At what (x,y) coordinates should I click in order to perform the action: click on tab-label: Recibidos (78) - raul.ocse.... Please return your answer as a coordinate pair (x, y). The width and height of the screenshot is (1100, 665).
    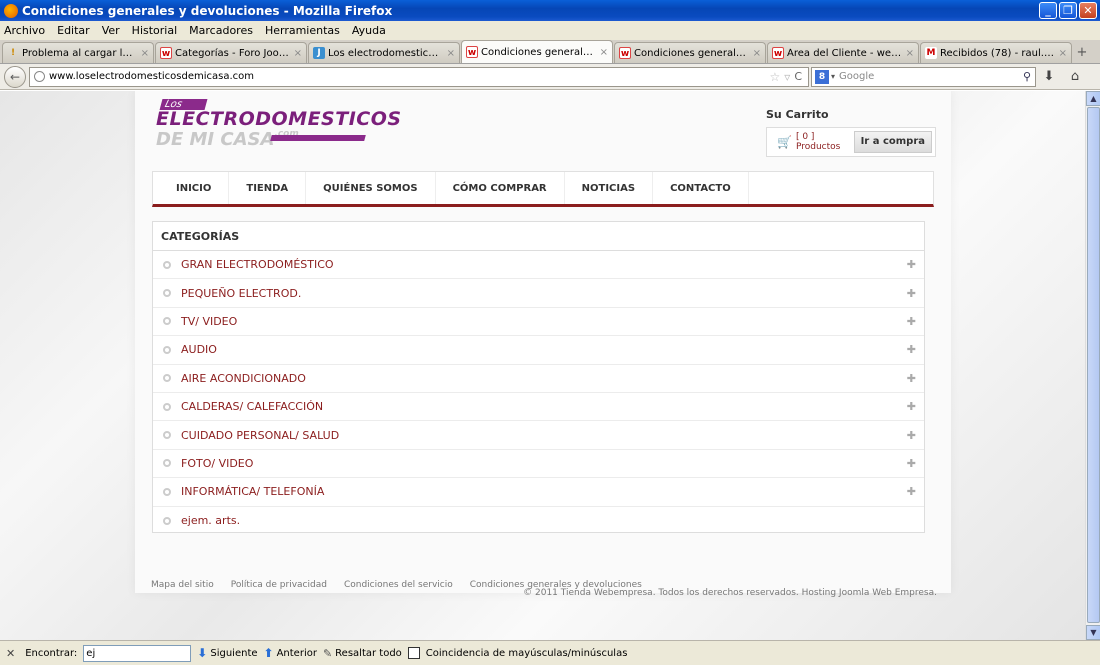
    Looking at the image, I should click on (998, 53).